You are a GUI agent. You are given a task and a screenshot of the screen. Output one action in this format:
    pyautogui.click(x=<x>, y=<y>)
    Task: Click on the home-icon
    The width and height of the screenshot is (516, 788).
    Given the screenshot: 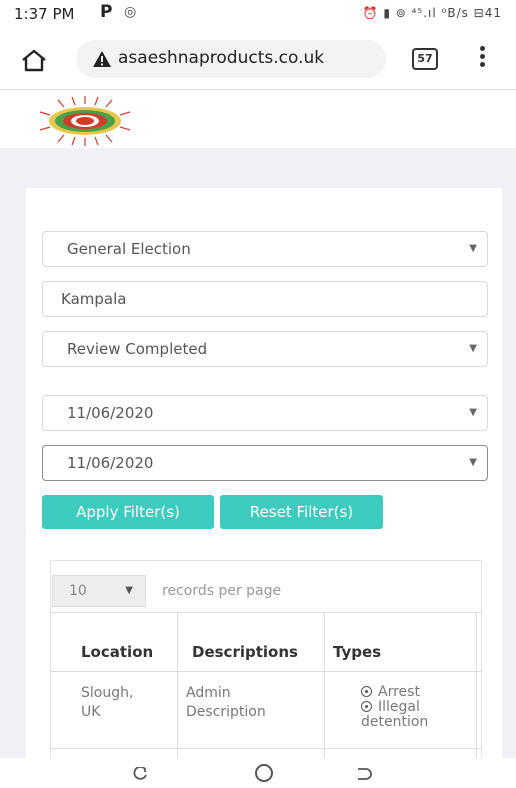 What is the action you would take?
    pyautogui.click(x=34, y=60)
    